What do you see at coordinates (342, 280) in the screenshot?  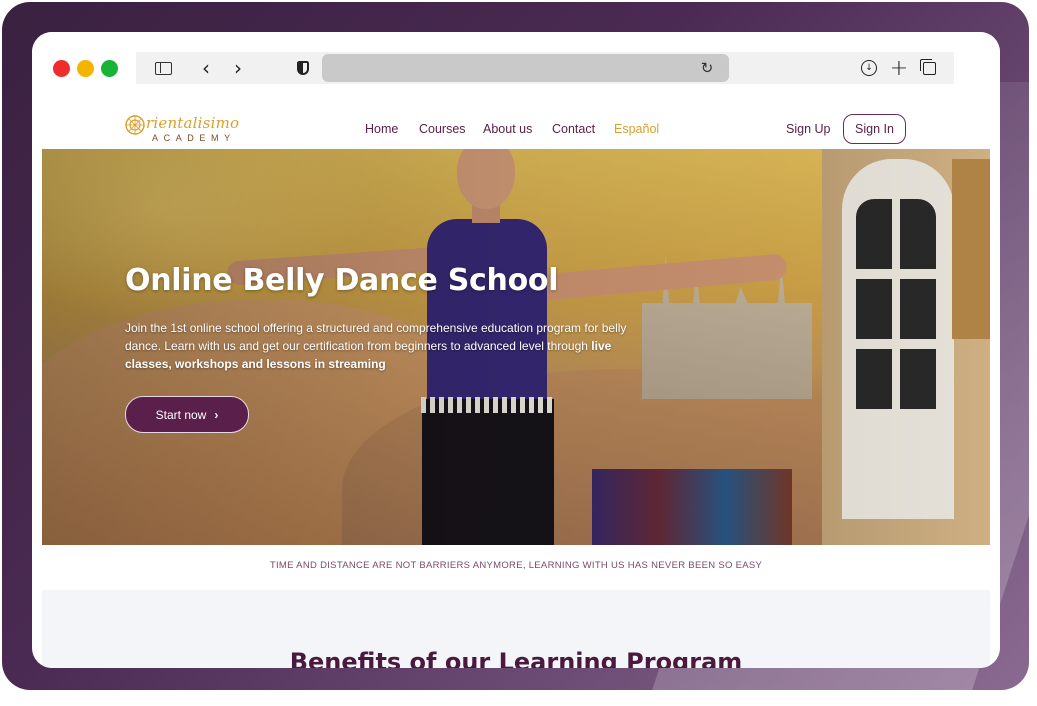 I see `hero-title: Online Belly Dance School` at bounding box center [342, 280].